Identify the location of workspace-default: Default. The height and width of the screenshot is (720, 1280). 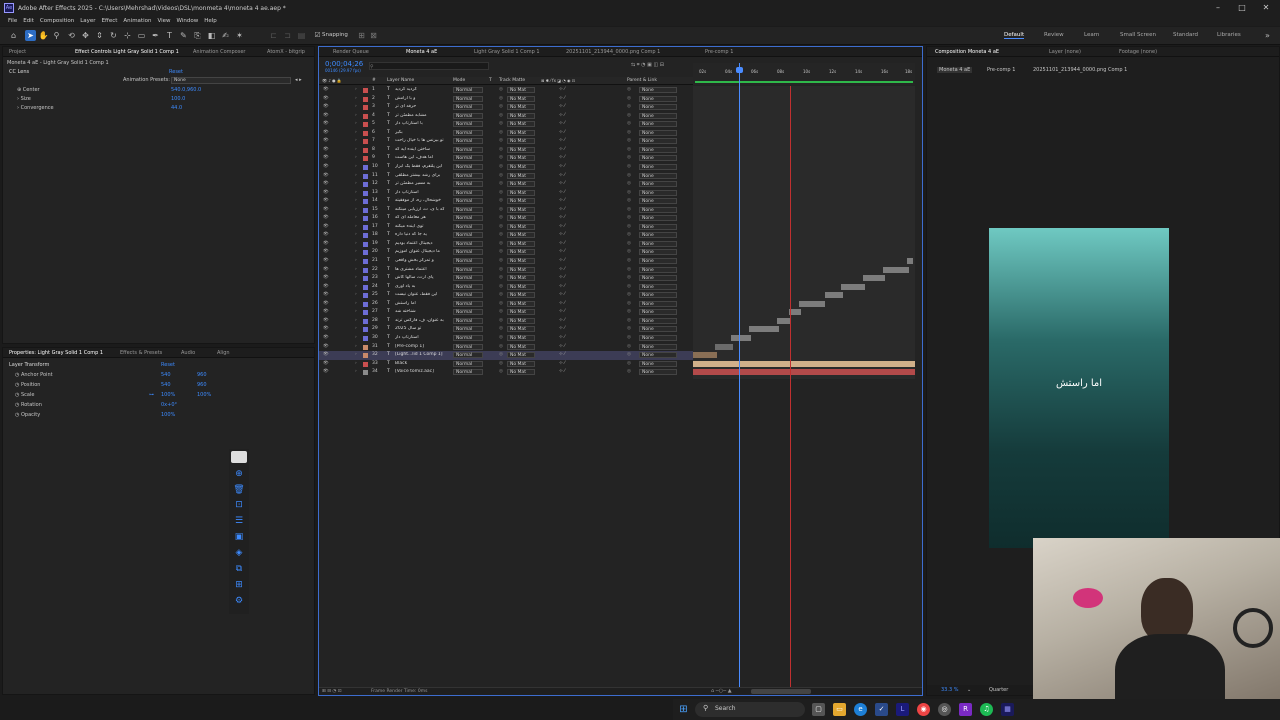
(1014, 35).